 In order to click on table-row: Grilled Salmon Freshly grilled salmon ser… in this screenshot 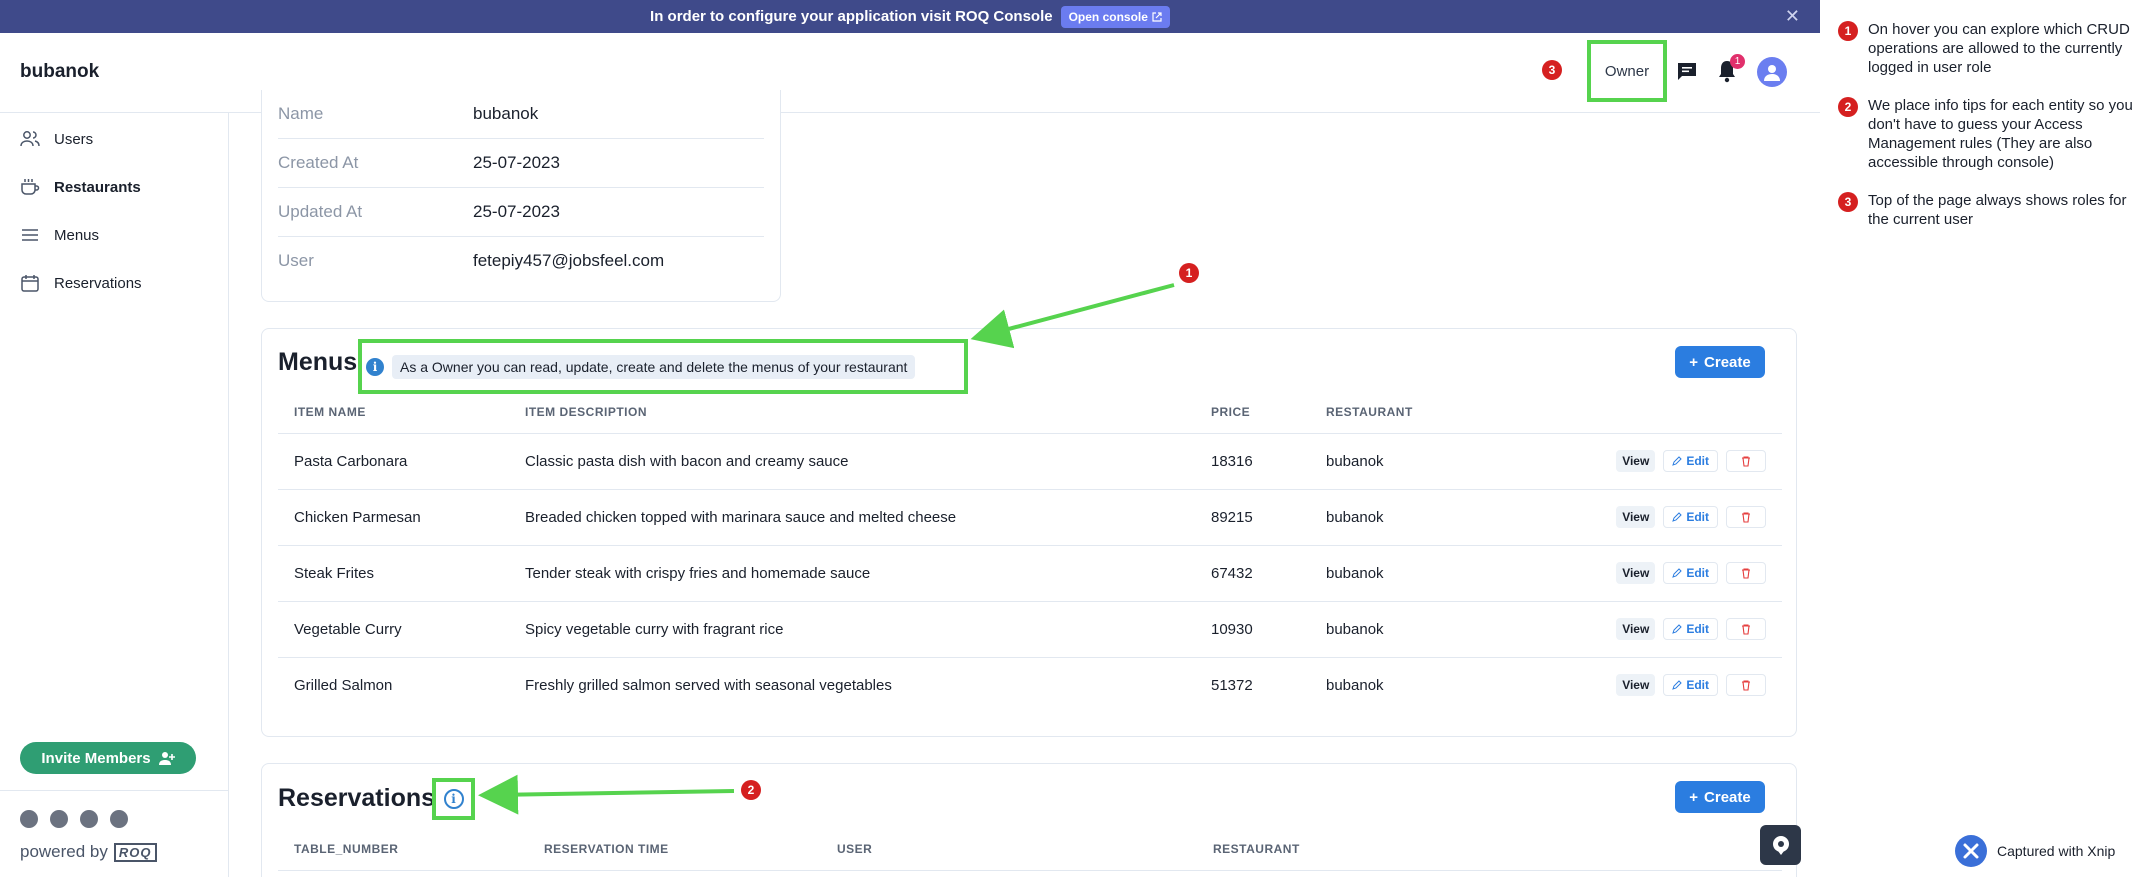, I will do `click(1030, 685)`.